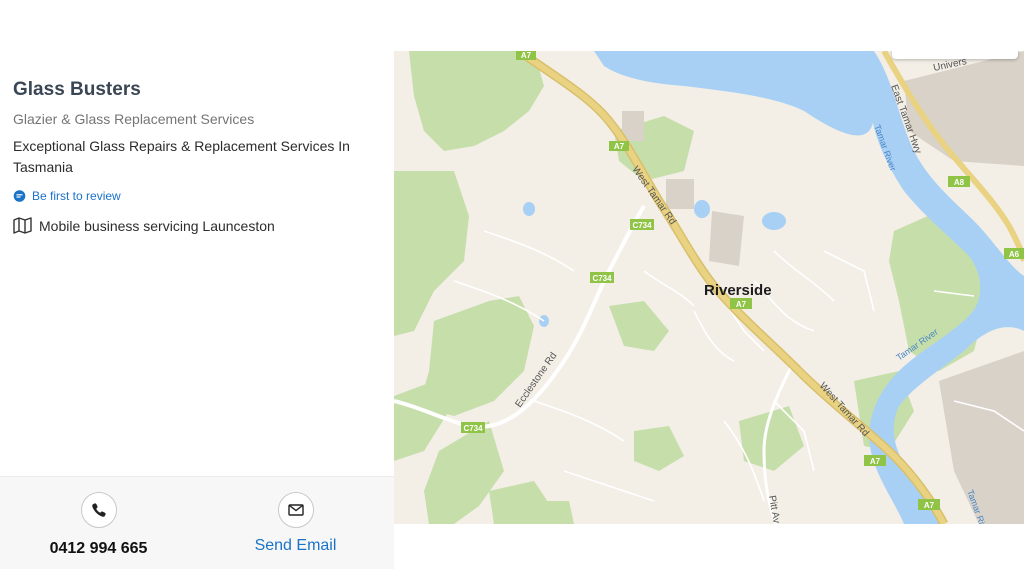 This screenshot has width=1024, height=576. What do you see at coordinates (955, 55) in the screenshot?
I see `map-overlay-control` at bounding box center [955, 55].